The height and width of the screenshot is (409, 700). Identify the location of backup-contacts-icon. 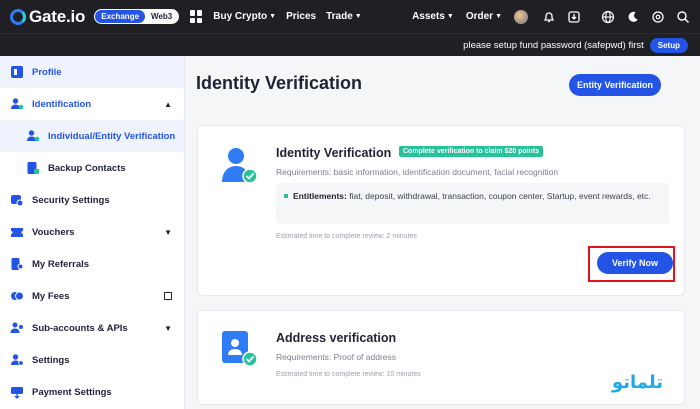
(33, 168).